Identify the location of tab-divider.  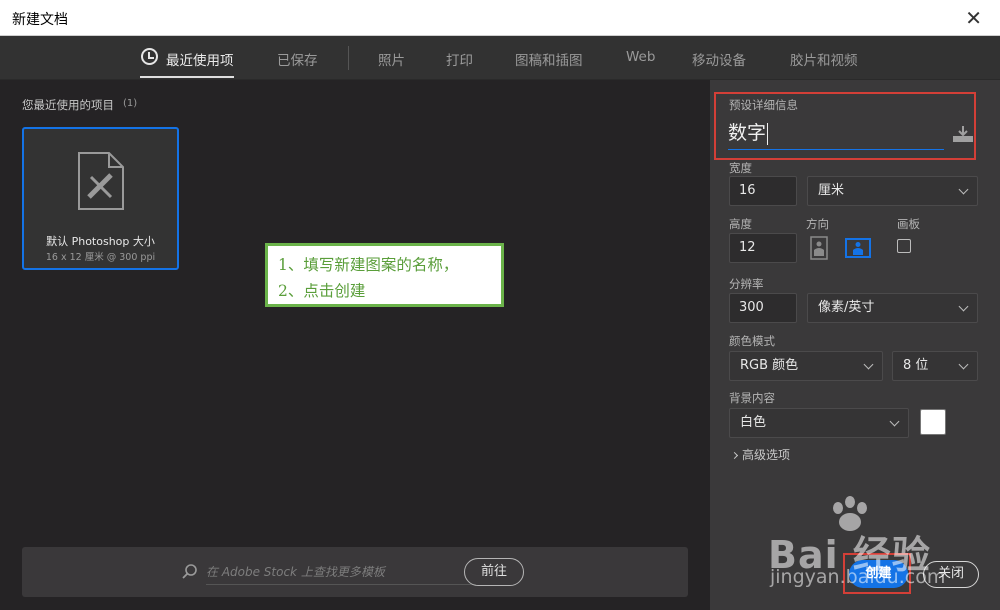
(348, 58).